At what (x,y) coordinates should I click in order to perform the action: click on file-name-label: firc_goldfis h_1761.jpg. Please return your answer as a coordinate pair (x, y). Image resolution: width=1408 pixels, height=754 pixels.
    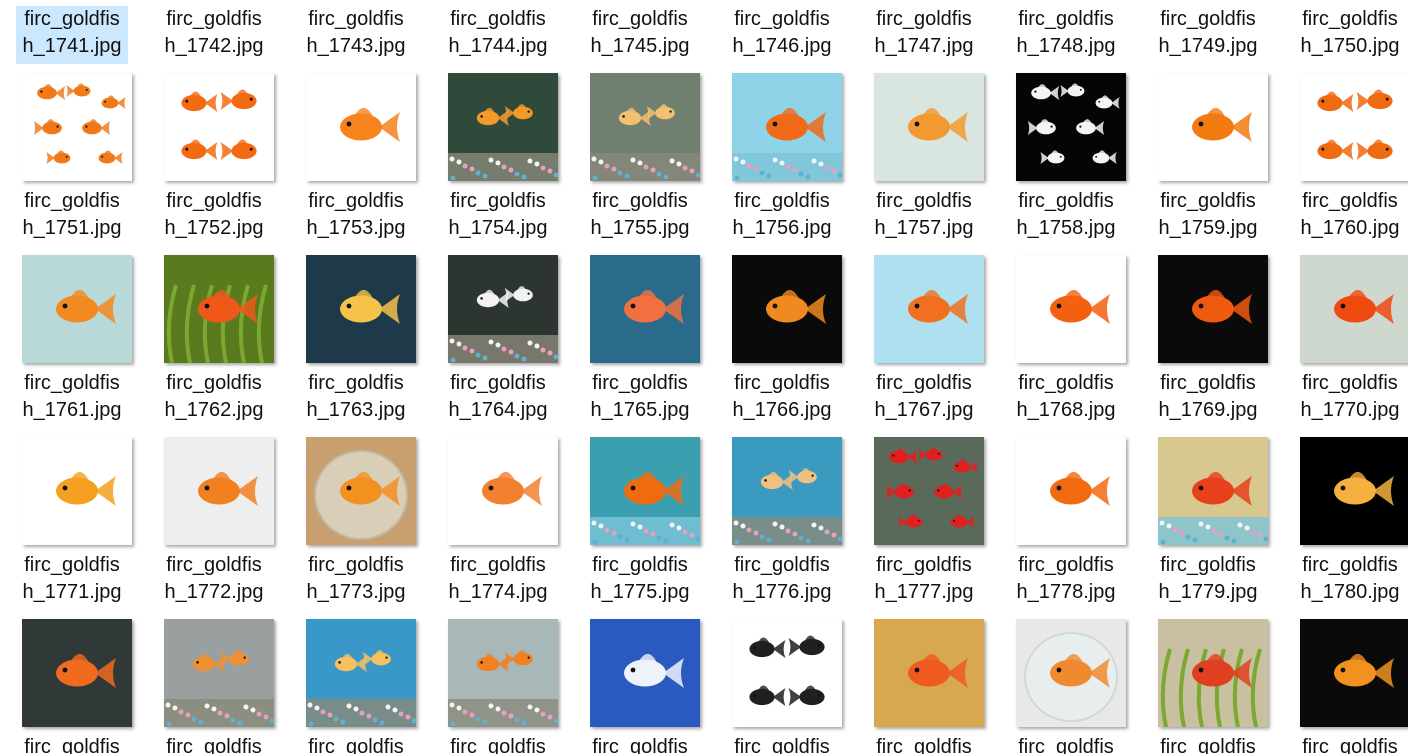
    Looking at the image, I should click on (72, 396).